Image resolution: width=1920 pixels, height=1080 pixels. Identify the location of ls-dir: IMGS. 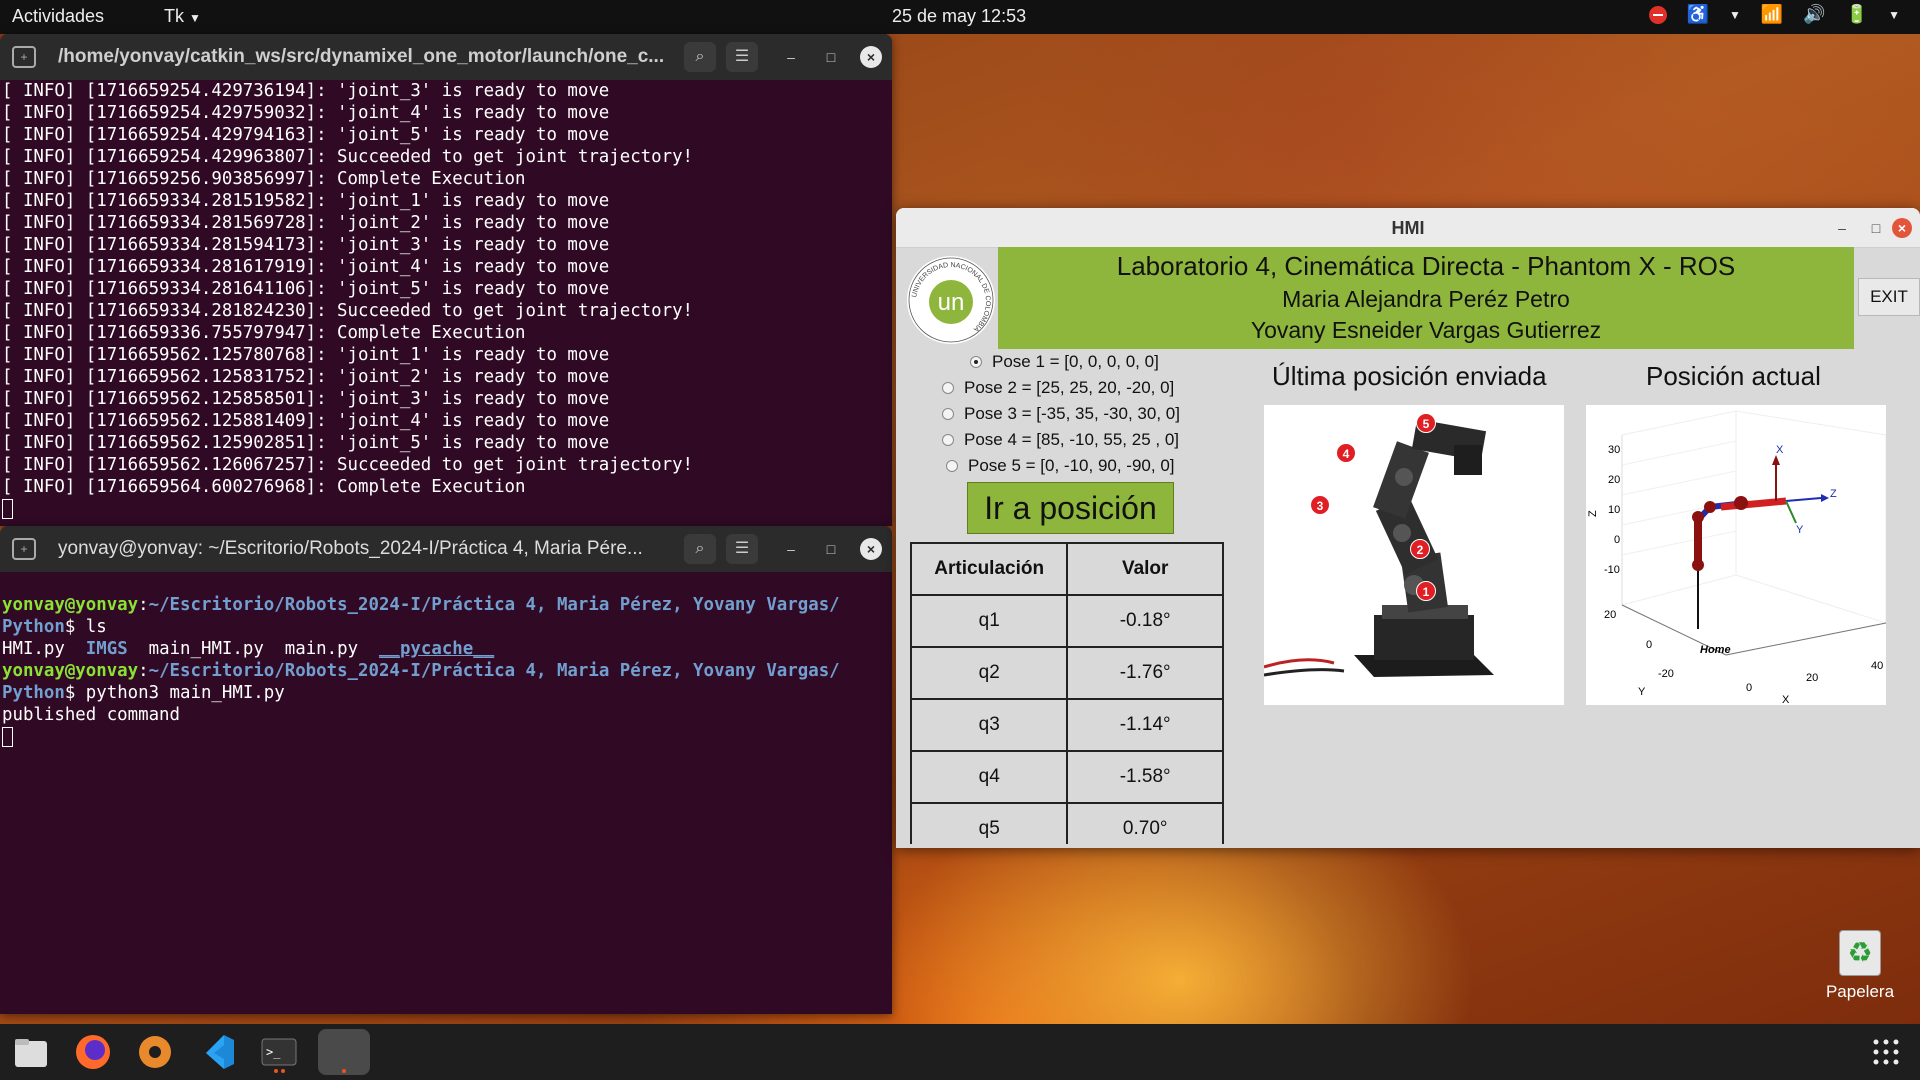
(106, 649).